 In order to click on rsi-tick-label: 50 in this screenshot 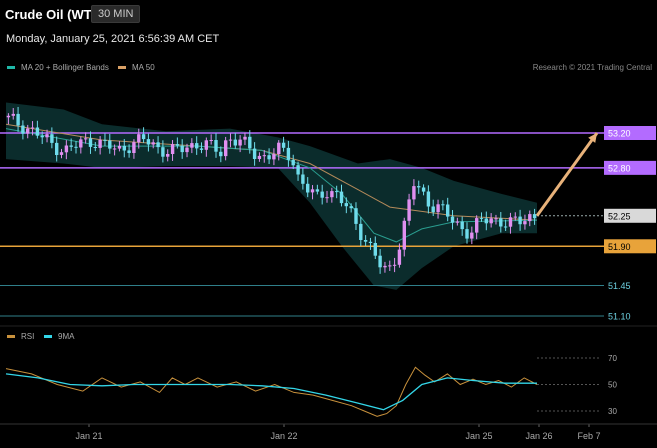, I will do `click(612, 385)`.